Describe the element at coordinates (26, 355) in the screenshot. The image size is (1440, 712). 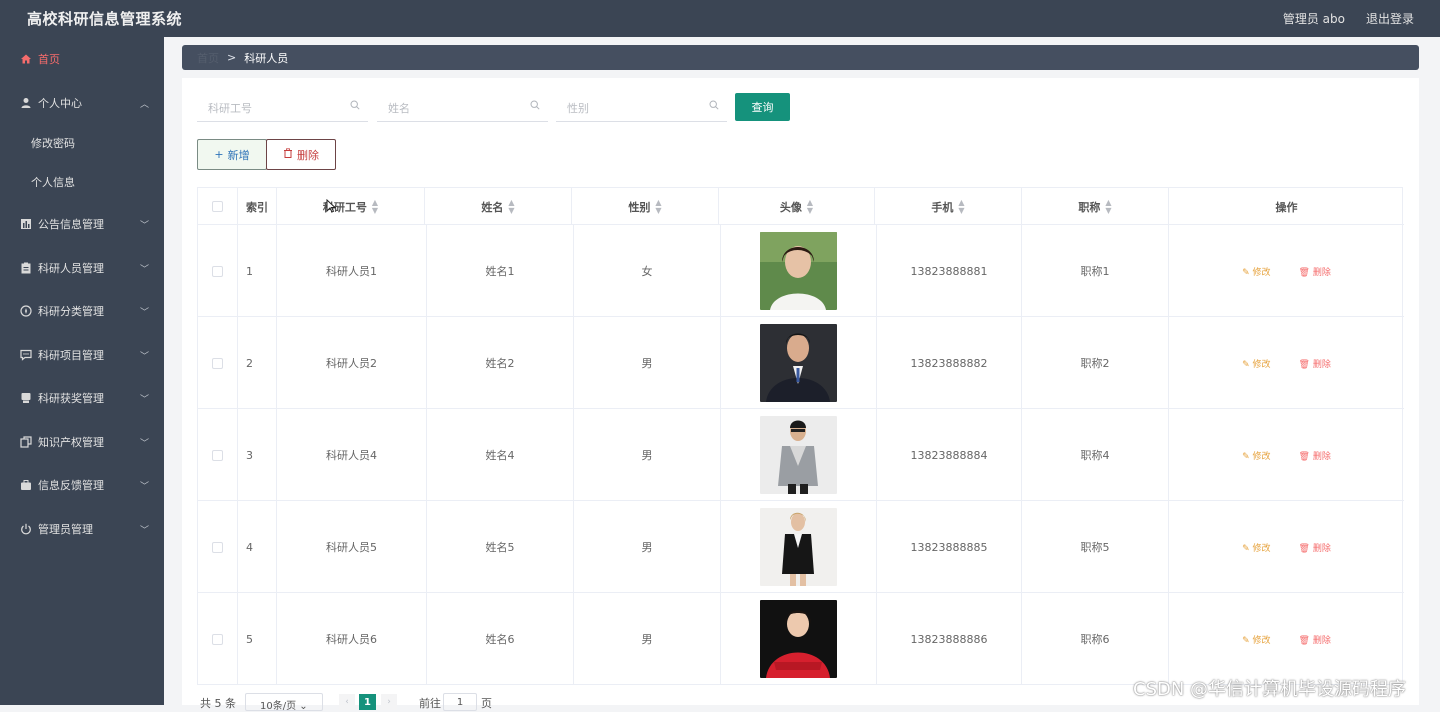
I see `chat-icon` at that location.